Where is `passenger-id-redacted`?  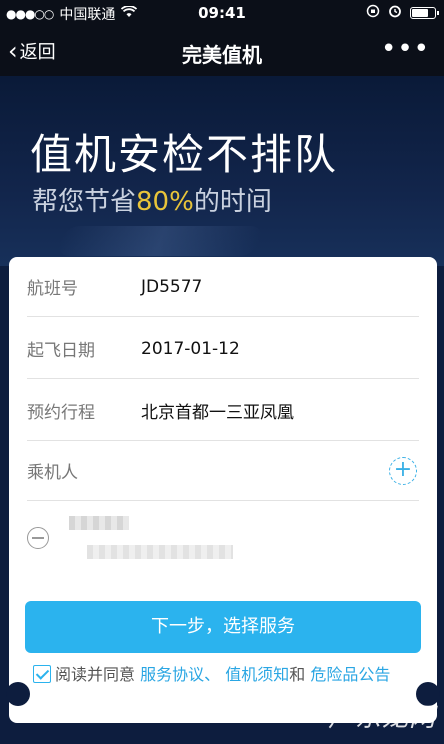
passenger-id-redacted is located at coordinates (160, 552).